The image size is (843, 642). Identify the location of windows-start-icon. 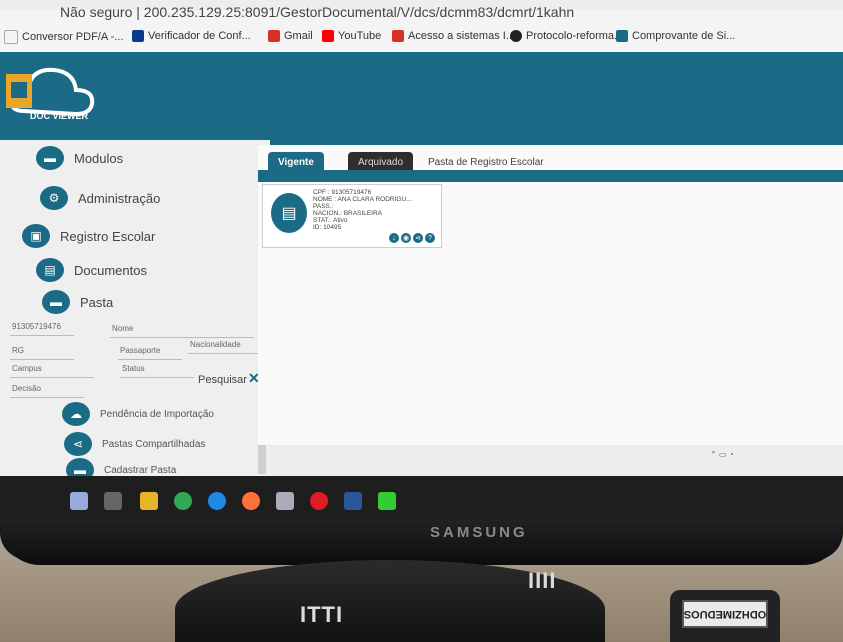
(79, 501).